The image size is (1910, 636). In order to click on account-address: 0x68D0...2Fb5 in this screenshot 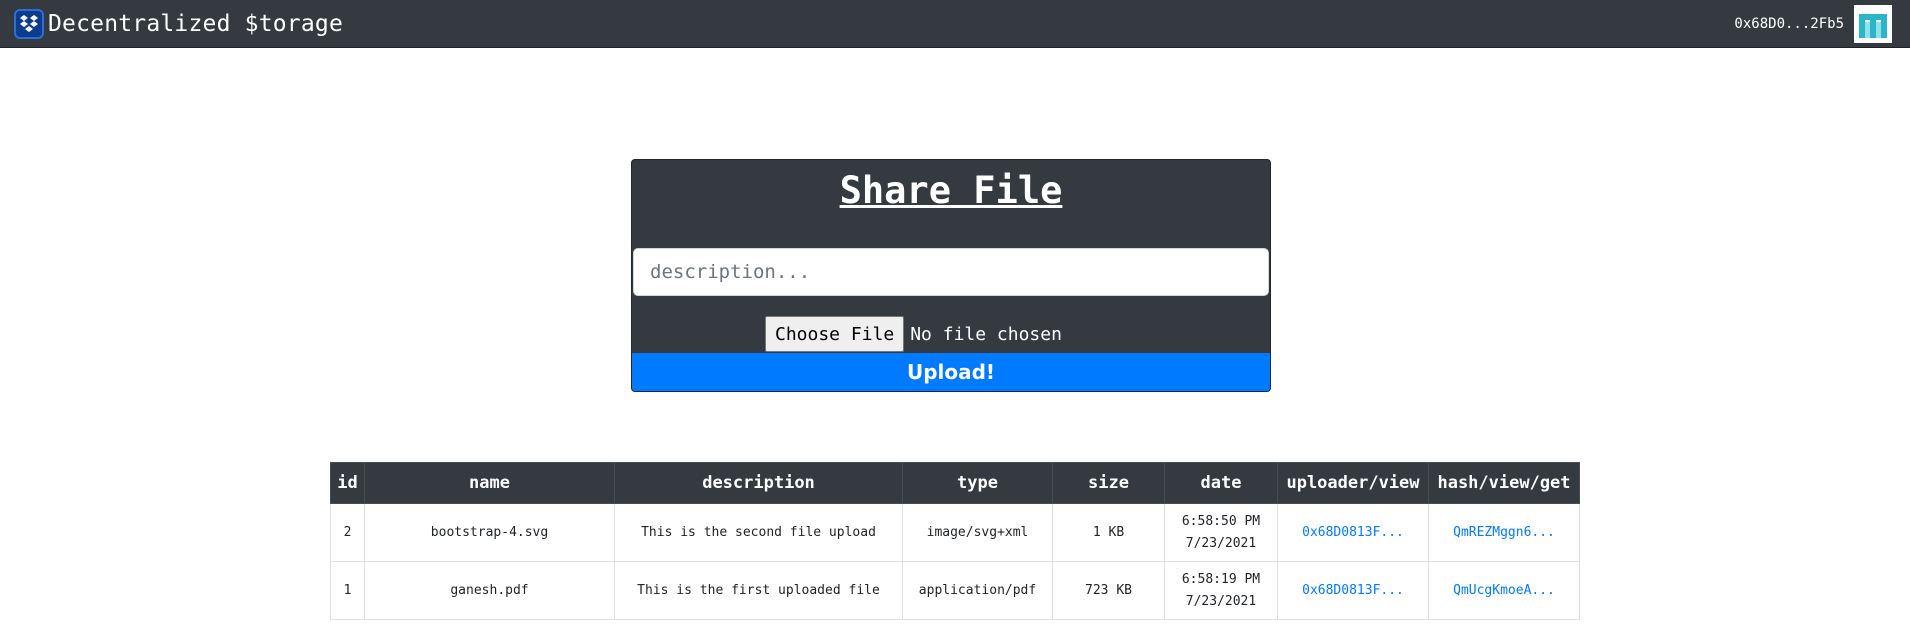, I will do `click(1789, 23)`.